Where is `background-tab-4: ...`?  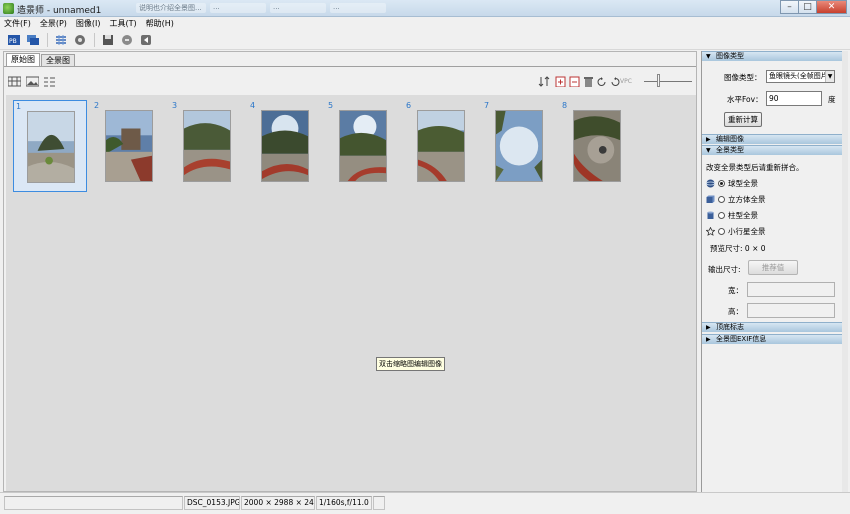
background-tab-4: ... is located at coordinates (358, 8).